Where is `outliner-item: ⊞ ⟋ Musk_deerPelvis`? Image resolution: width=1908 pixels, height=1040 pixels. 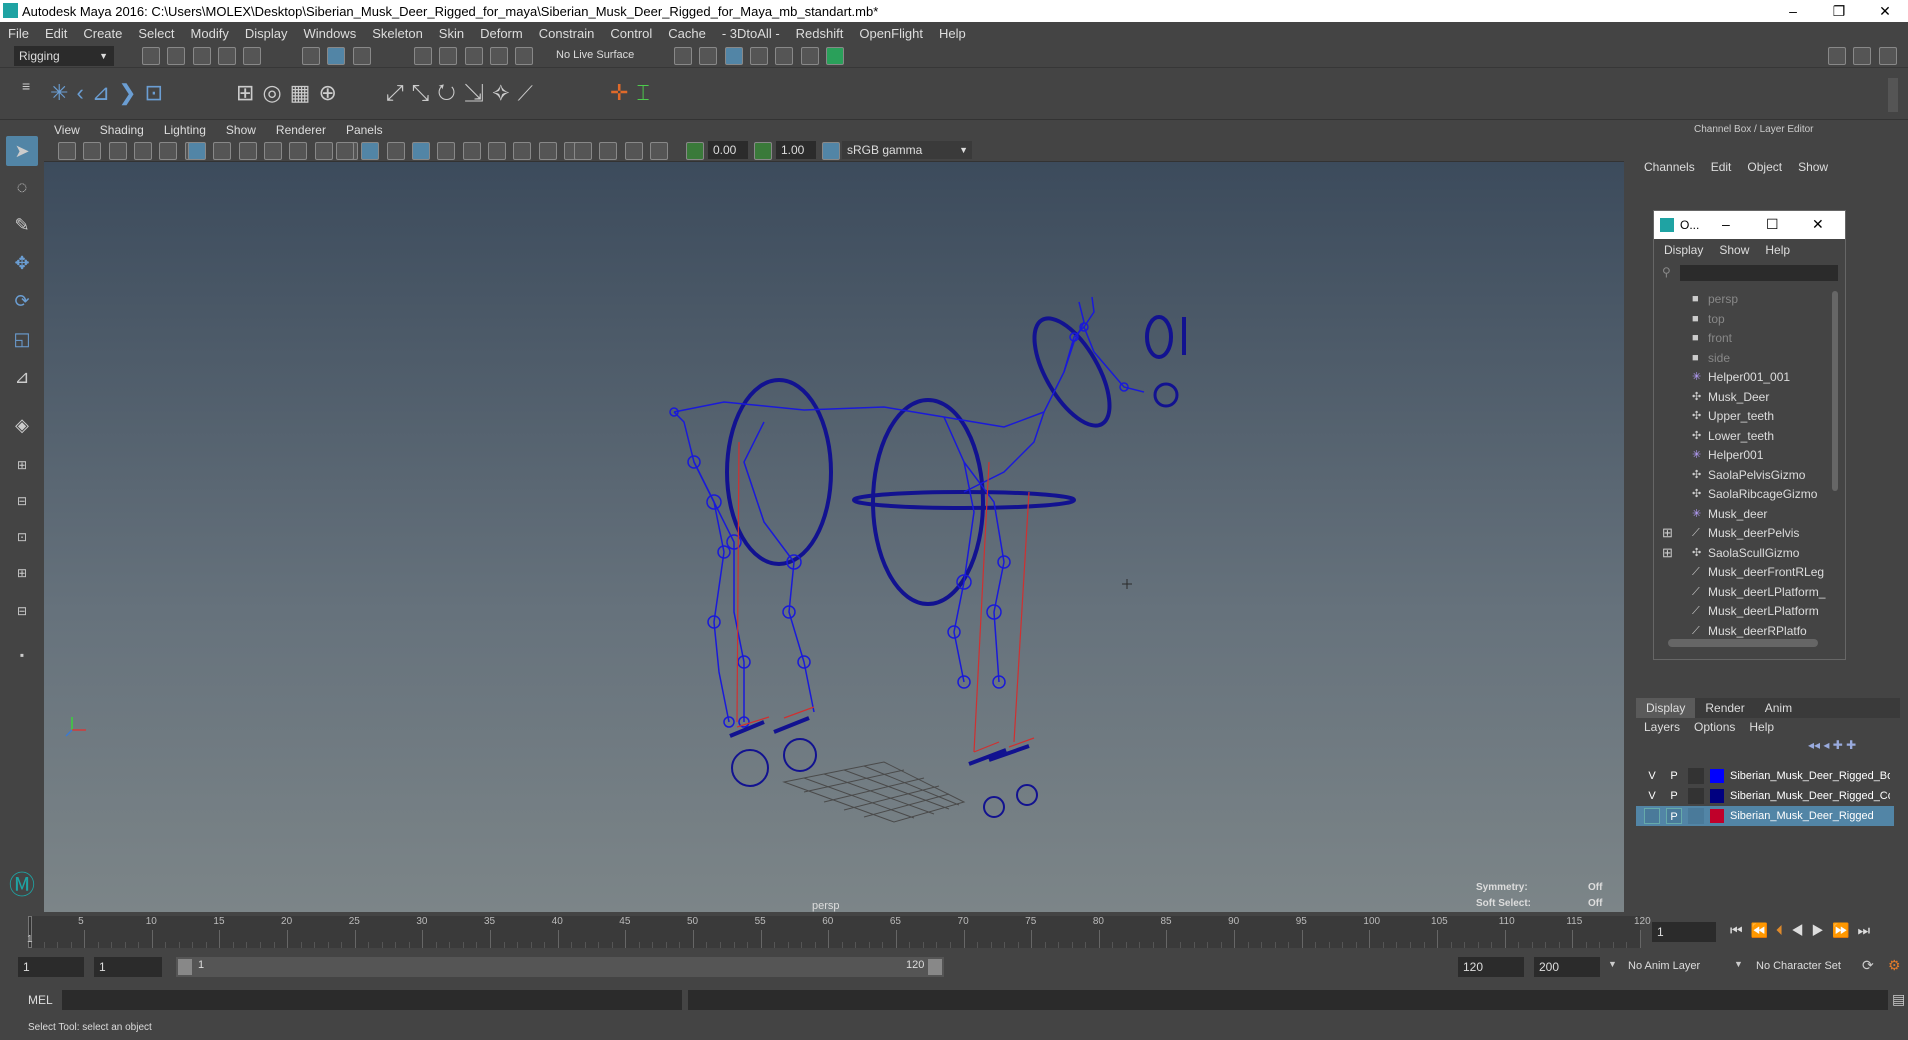 outliner-item: ⊞ ⟋ Musk_deerPelvis is located at coordinates (1744, 533).